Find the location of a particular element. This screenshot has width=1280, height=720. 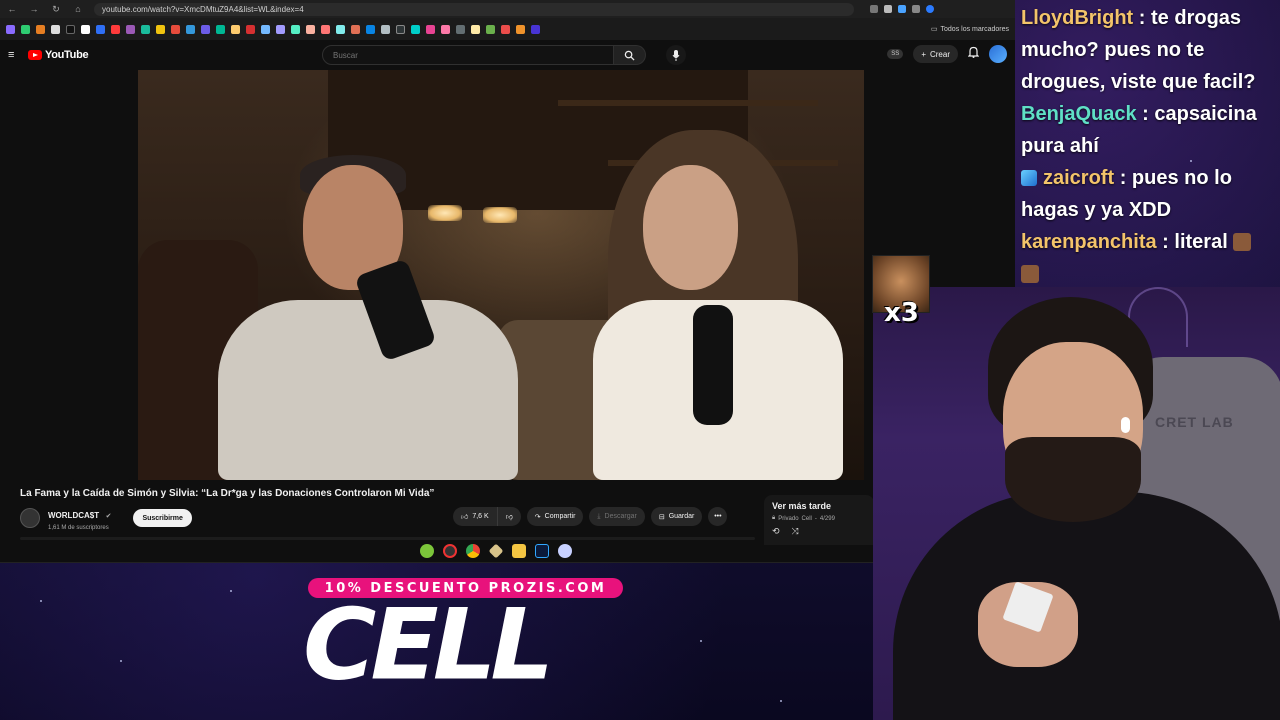

playlist-title: Ver más tarde is located at coordinates (819, 506).